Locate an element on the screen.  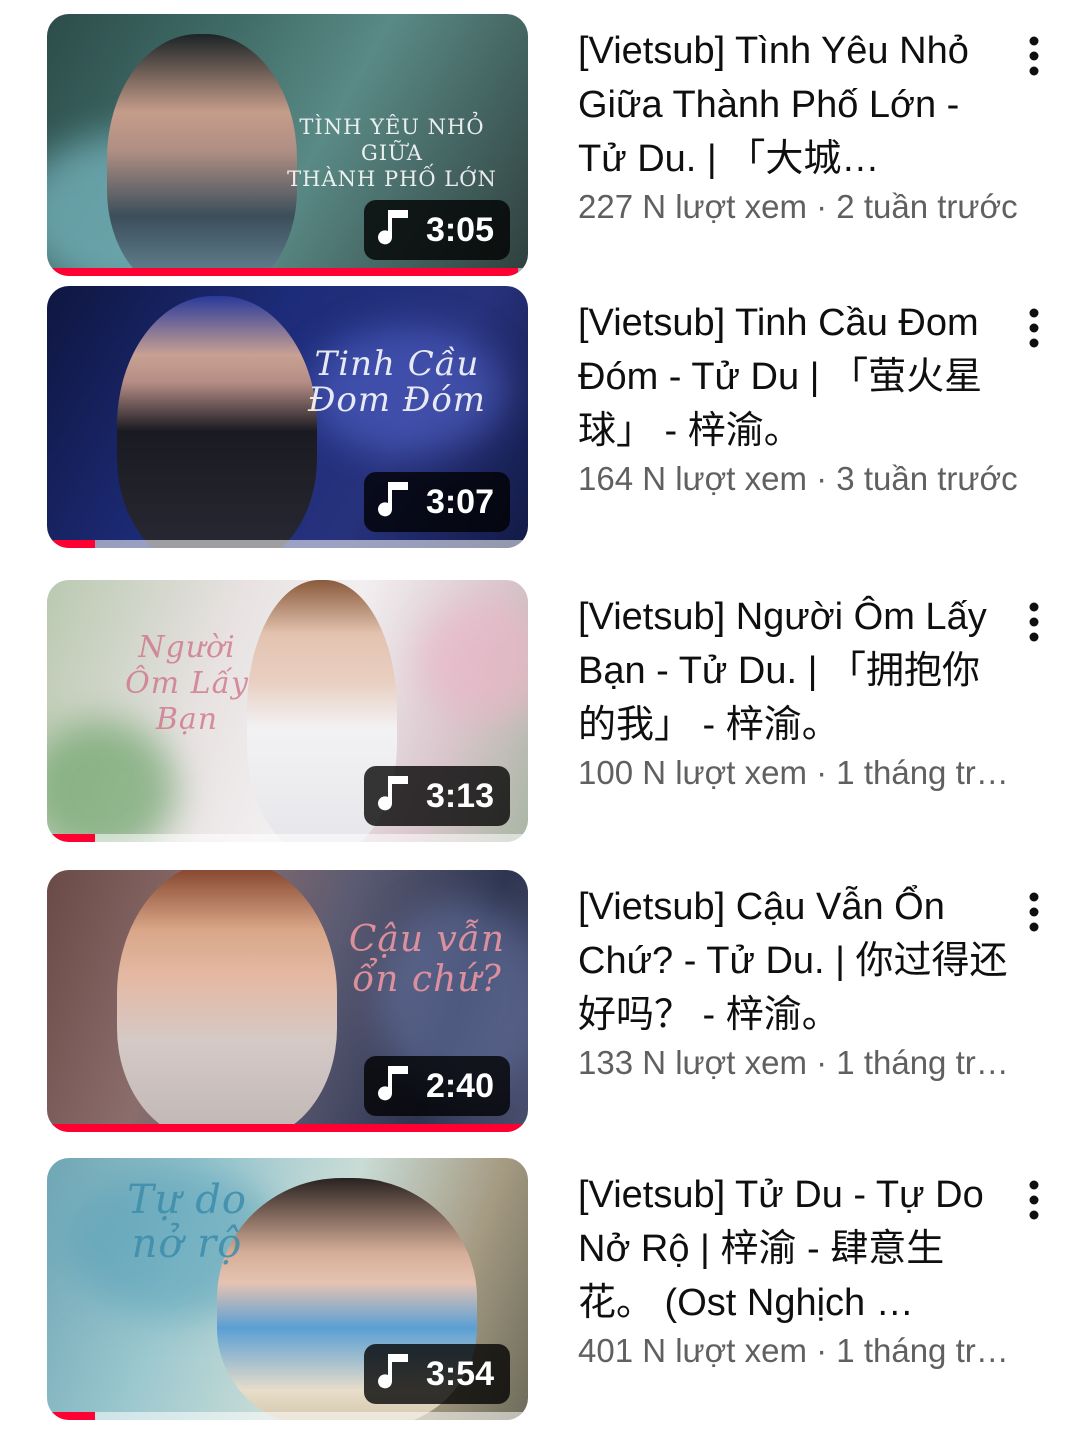
video-stats: 164 N lượt xem · 3 tuần trước is located at coordinates (798, 478).